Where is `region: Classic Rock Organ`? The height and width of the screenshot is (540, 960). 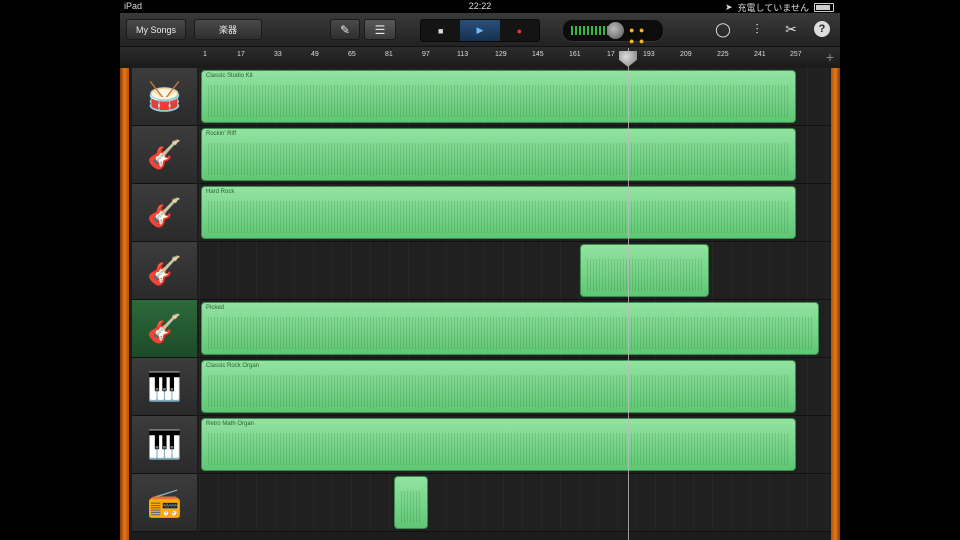 region: Classic Rock Organ is located at coordinates (498, 386).